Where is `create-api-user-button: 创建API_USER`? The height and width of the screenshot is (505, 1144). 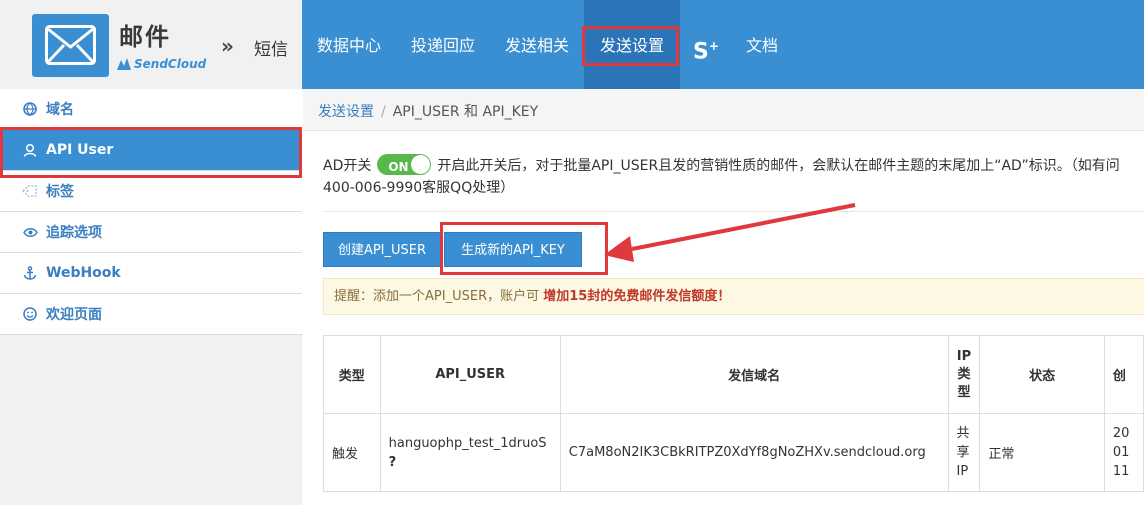 create-api-user-button: 创建API_USER is located at coordinates (382, 249).